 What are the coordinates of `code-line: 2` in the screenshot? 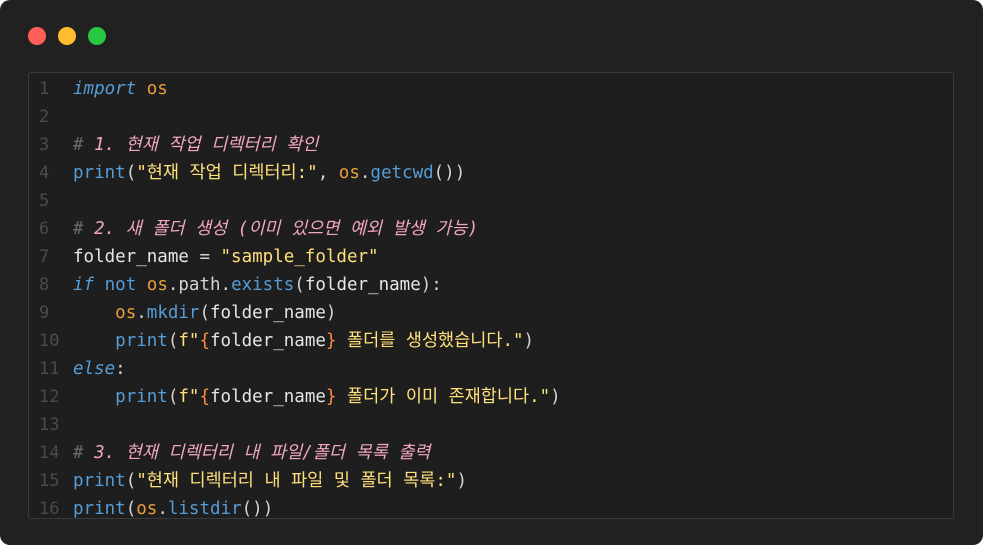 It's located at (491, 117).